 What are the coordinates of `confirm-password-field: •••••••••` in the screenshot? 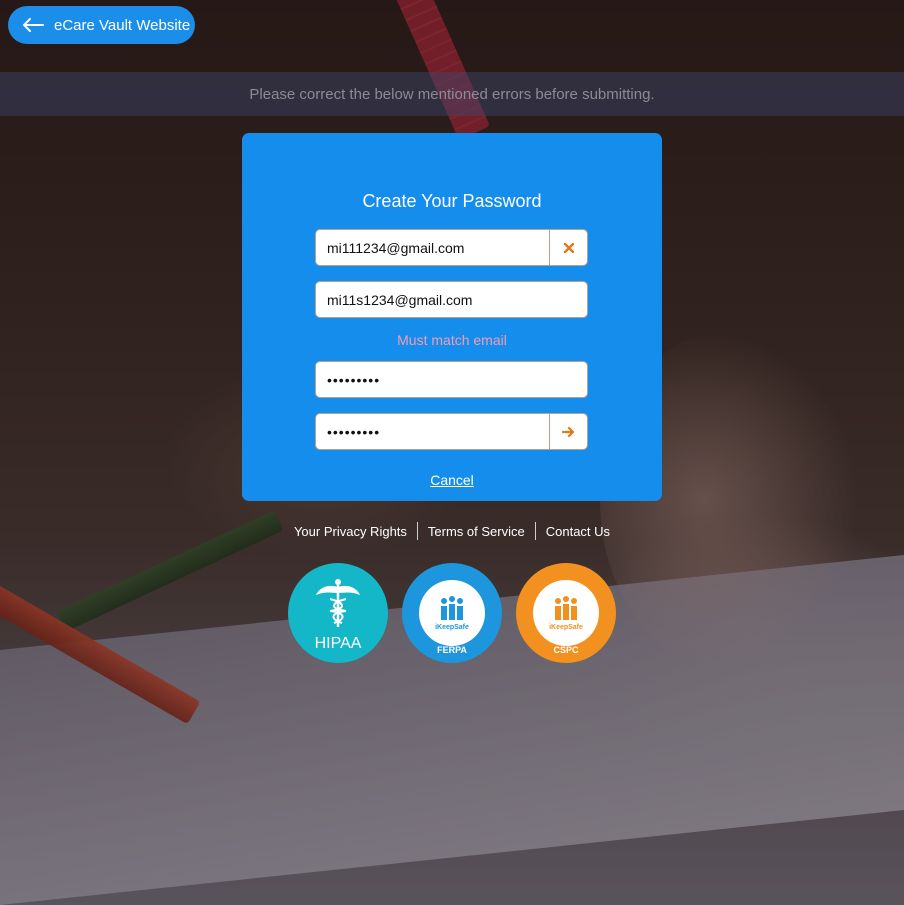 It's located at (451, 431).